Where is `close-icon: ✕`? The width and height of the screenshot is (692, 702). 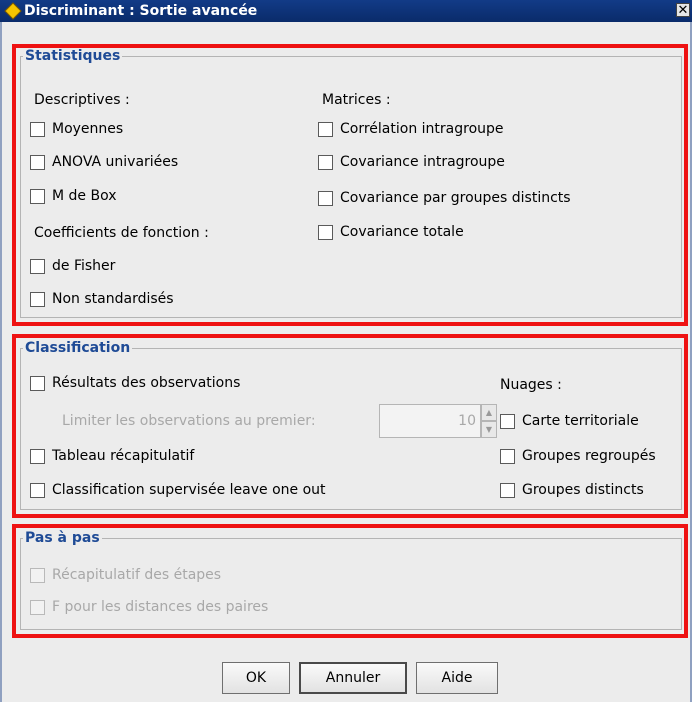
close-icon: ✕ is located at coordinates (683, 10).